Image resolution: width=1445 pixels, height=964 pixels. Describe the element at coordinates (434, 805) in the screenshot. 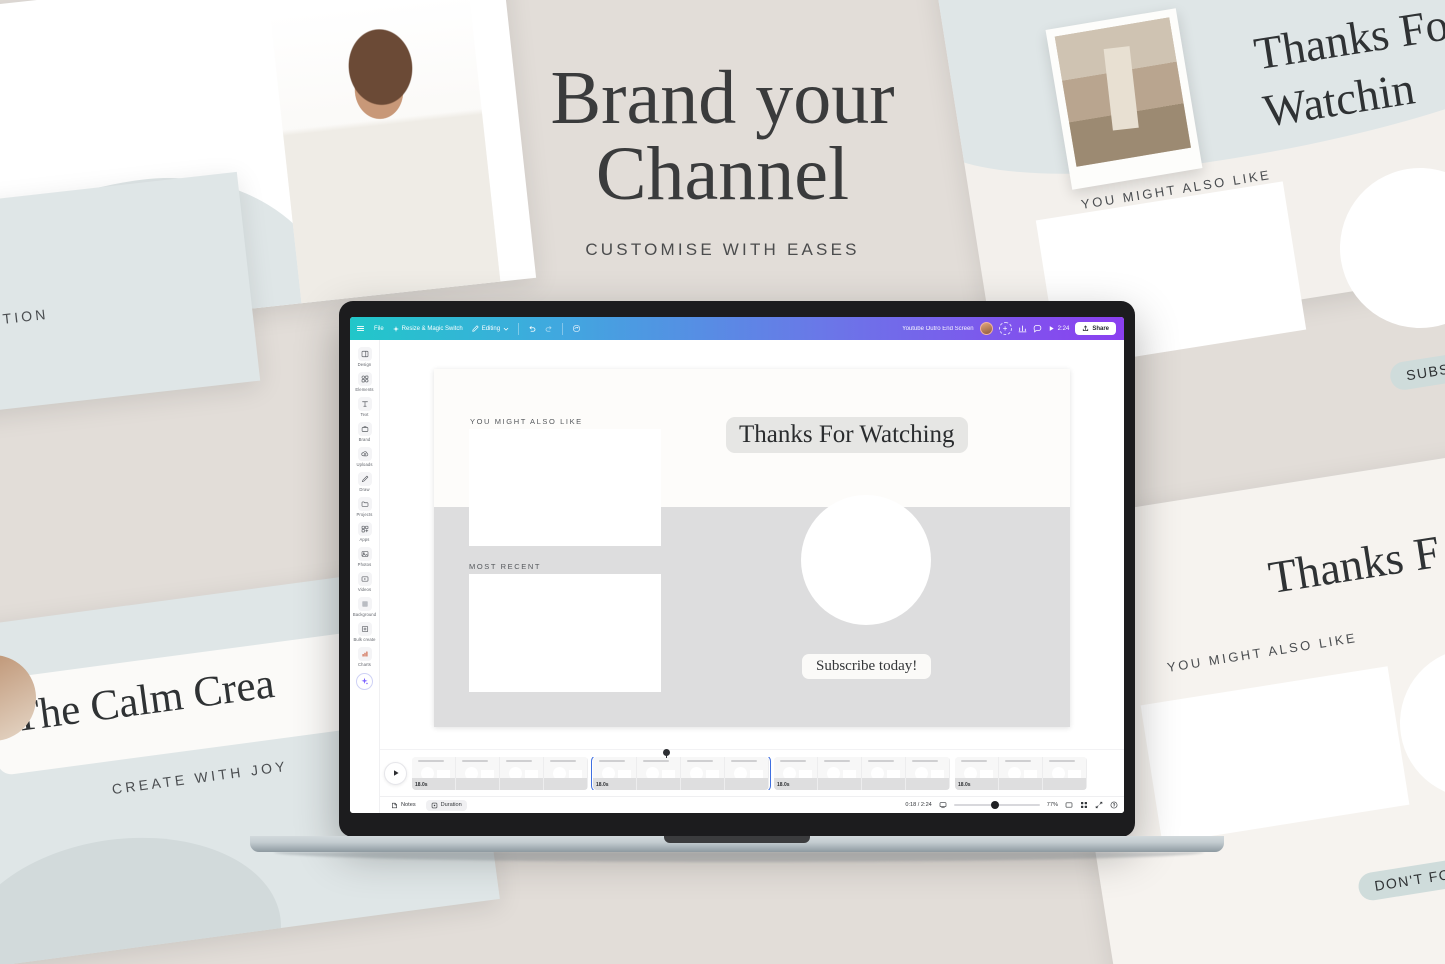

I see `duration-icon` at that location.